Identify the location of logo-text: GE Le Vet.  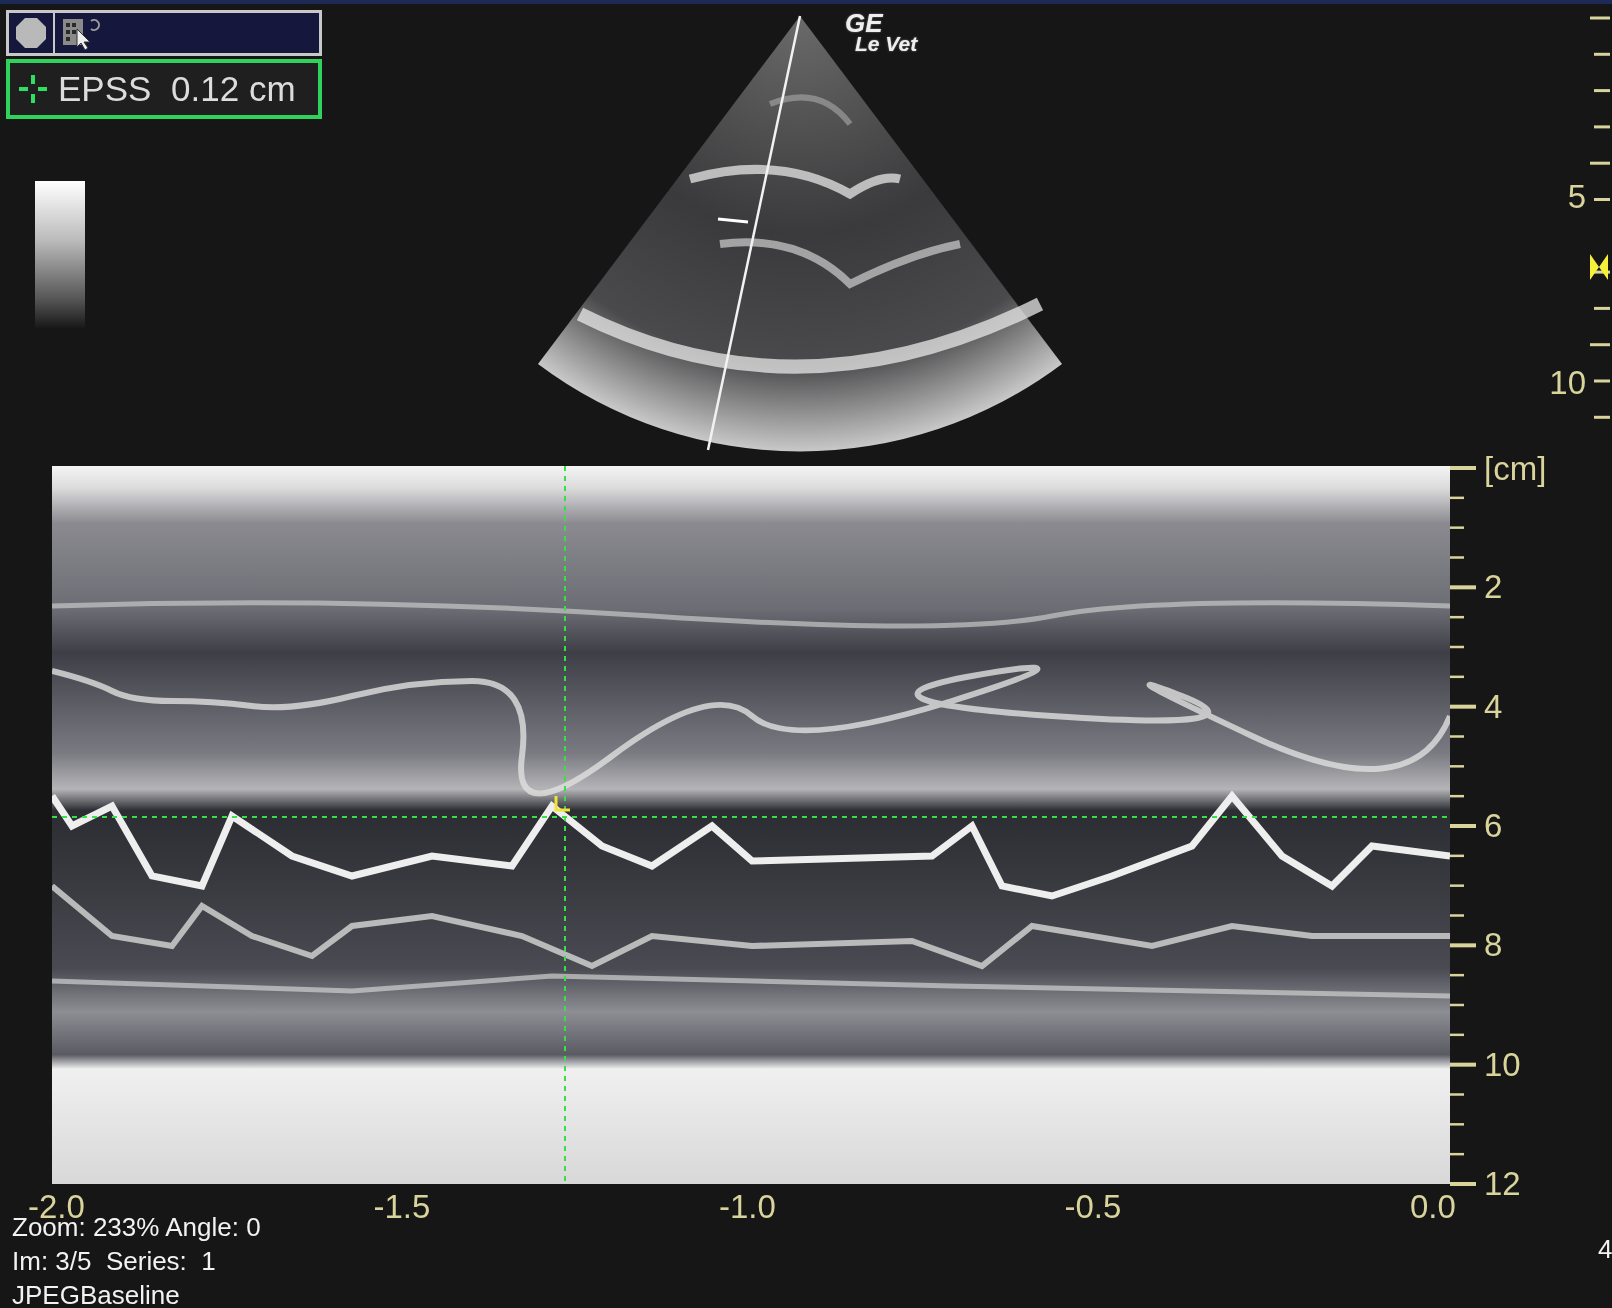
(881, 33).